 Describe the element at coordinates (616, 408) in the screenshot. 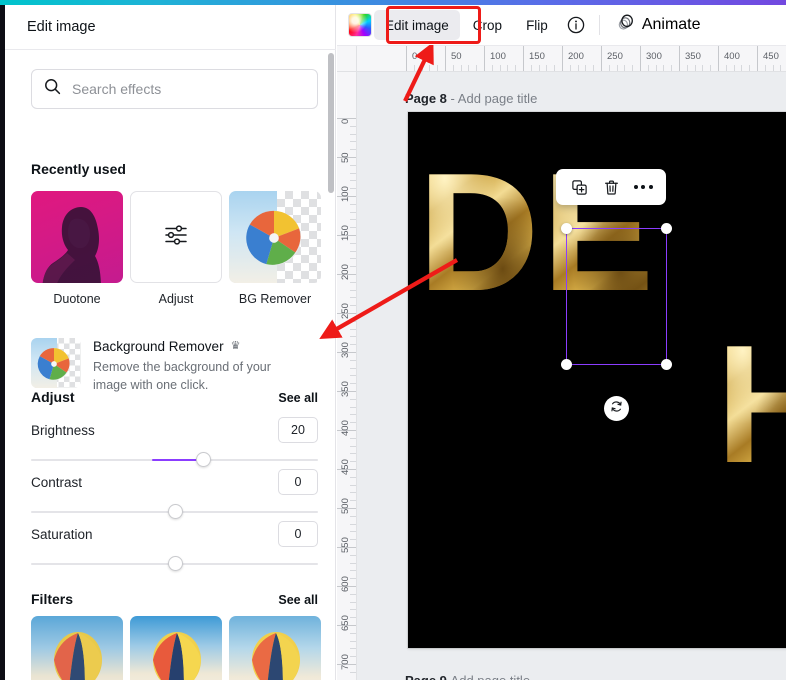

I see `rotate-handle` at that location.